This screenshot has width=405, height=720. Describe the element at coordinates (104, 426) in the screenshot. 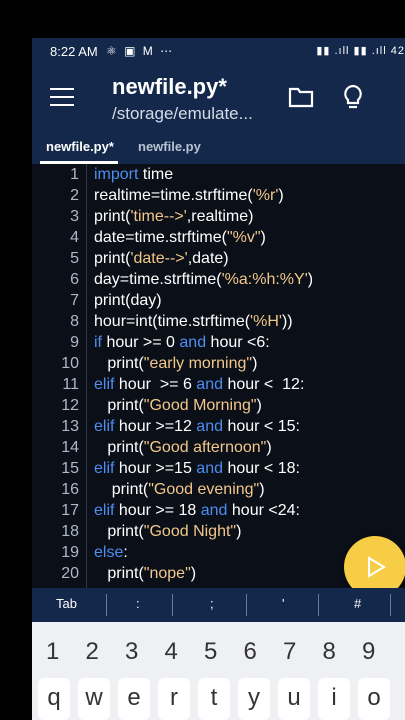

I see `keyword-token: elif` at that location.